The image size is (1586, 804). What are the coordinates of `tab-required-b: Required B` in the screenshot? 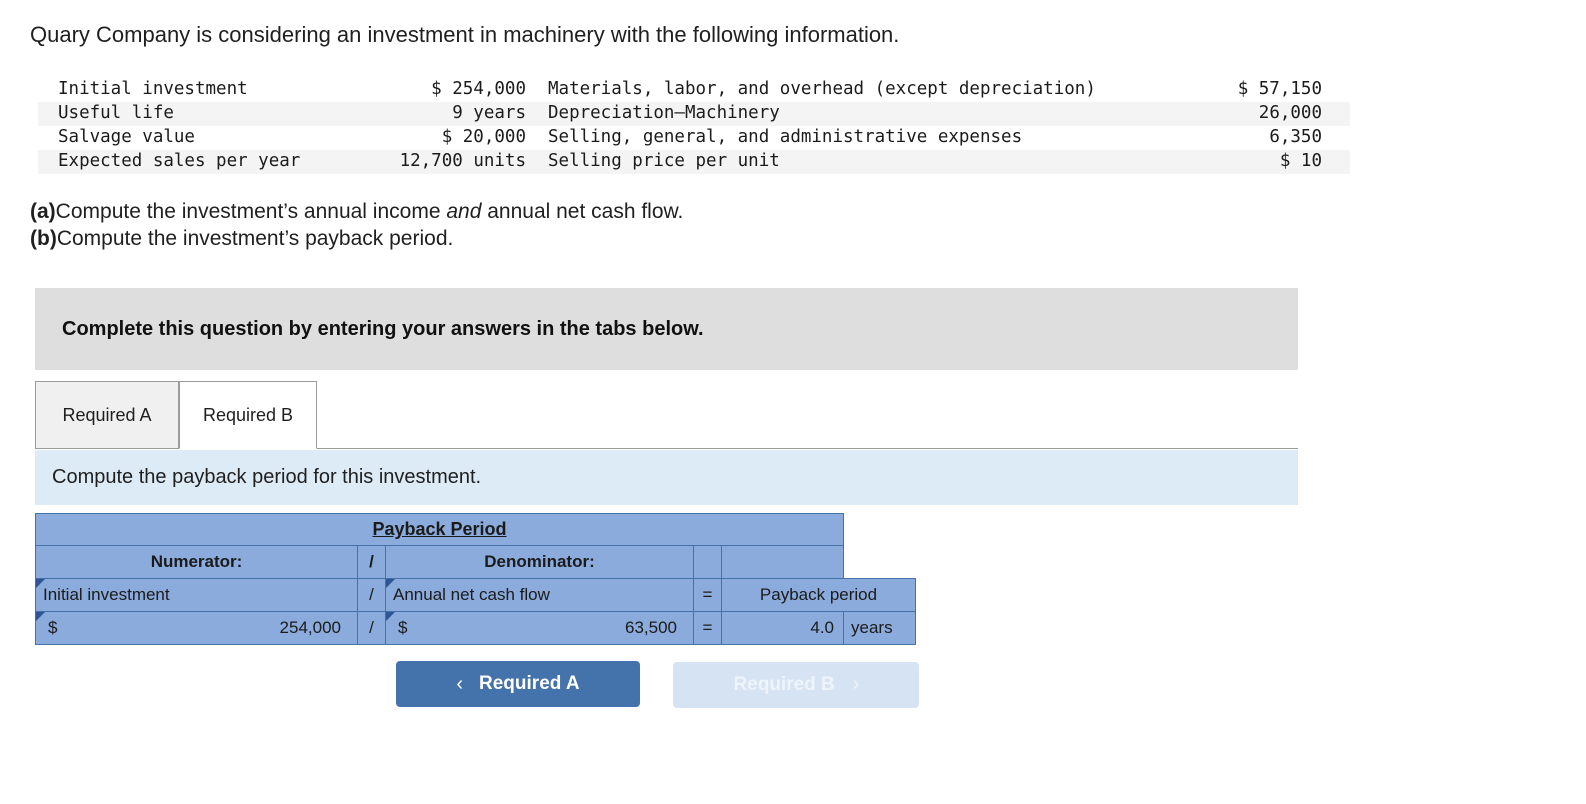 It's located at (248, 415).